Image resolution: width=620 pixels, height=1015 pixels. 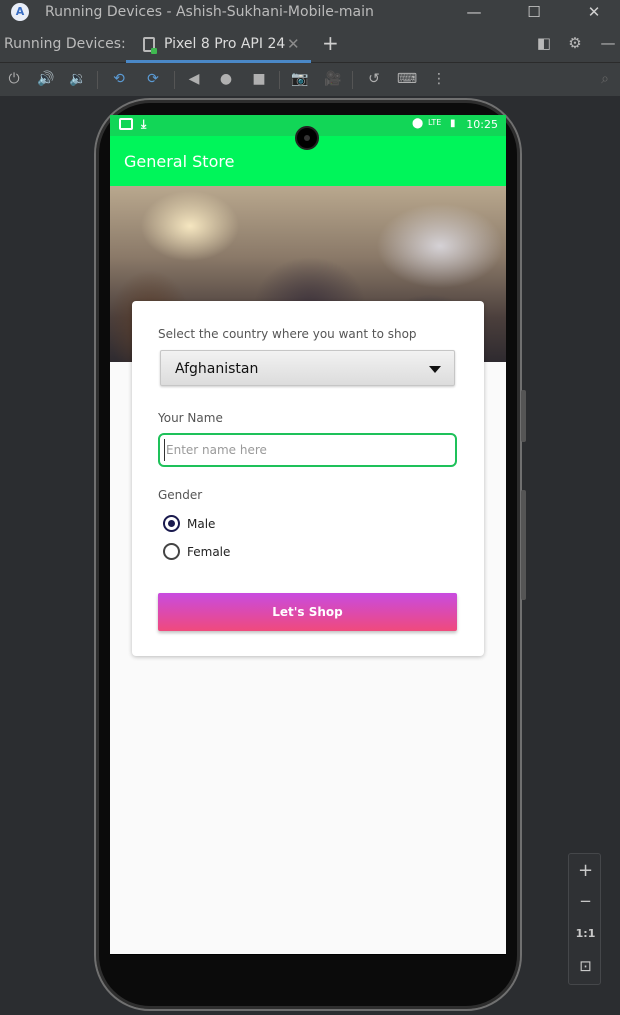 I want to click on add-device-button: +, so click(x=330, y=43).